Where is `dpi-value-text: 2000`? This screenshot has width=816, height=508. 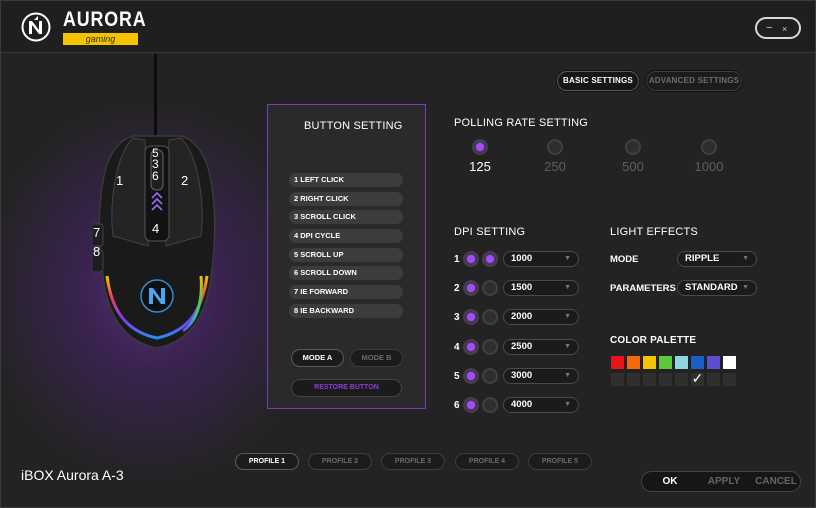
dpi-value-text: 2000 is located at coordinates (522, 316).